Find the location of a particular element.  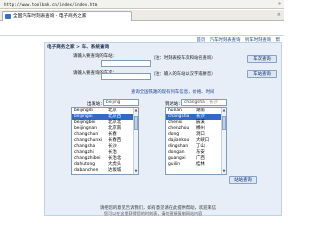

address-url: http://www.toolbak.cn/index/index.htm is located at coordinates (50, 4).